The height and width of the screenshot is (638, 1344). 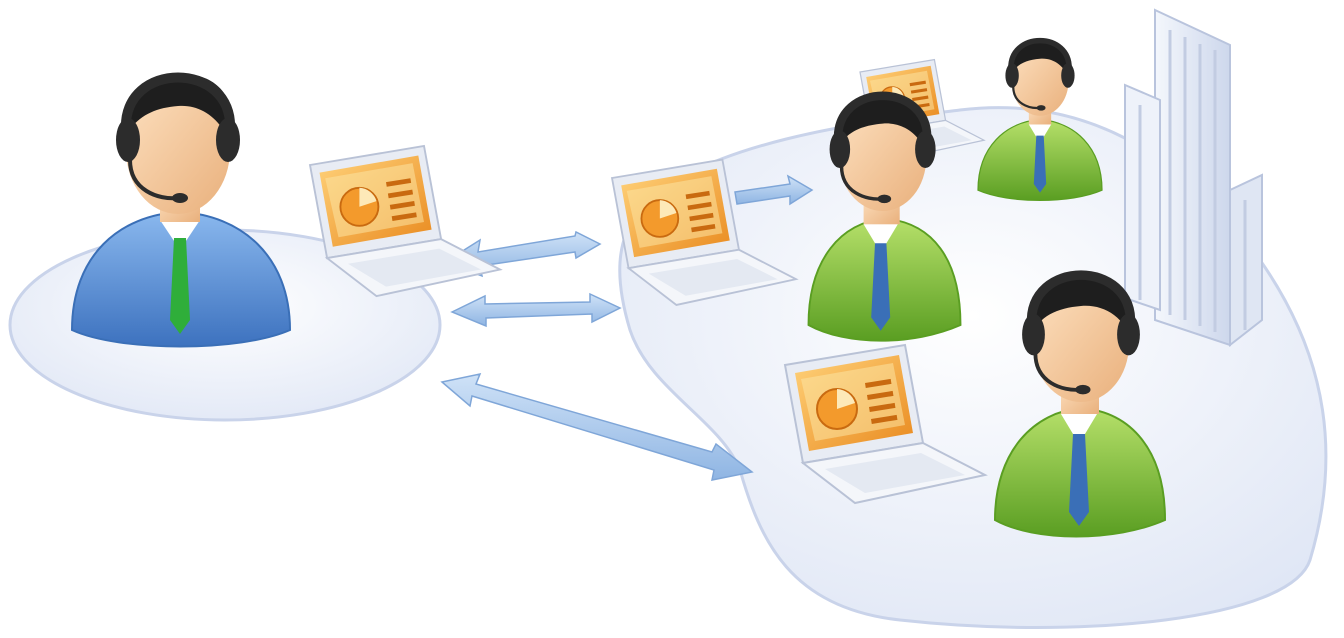 I want to click on presenter-icon, so click(x=181, y=211).